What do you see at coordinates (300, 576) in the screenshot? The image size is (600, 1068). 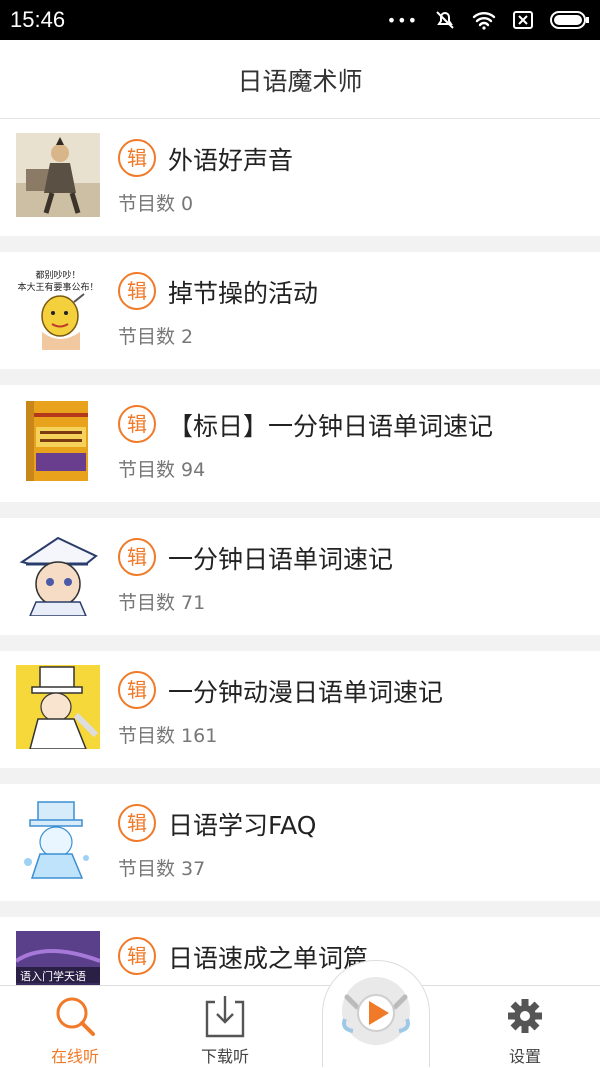 I see `album-item: 辑 一分钟日语单词速记 节目数 71` at bounding box center [300, 576].